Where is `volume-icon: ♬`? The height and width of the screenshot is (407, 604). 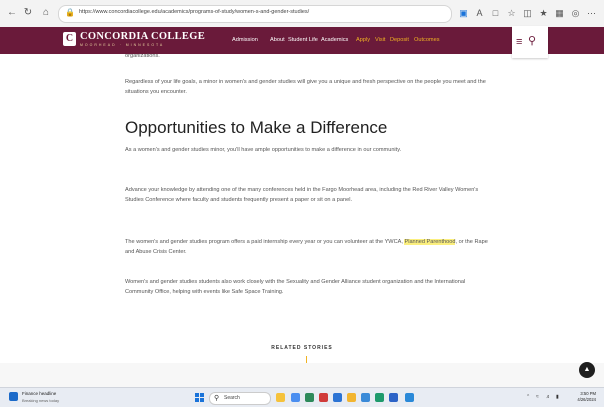 volume-icon: ♬ is located at coordinates (548, 397).